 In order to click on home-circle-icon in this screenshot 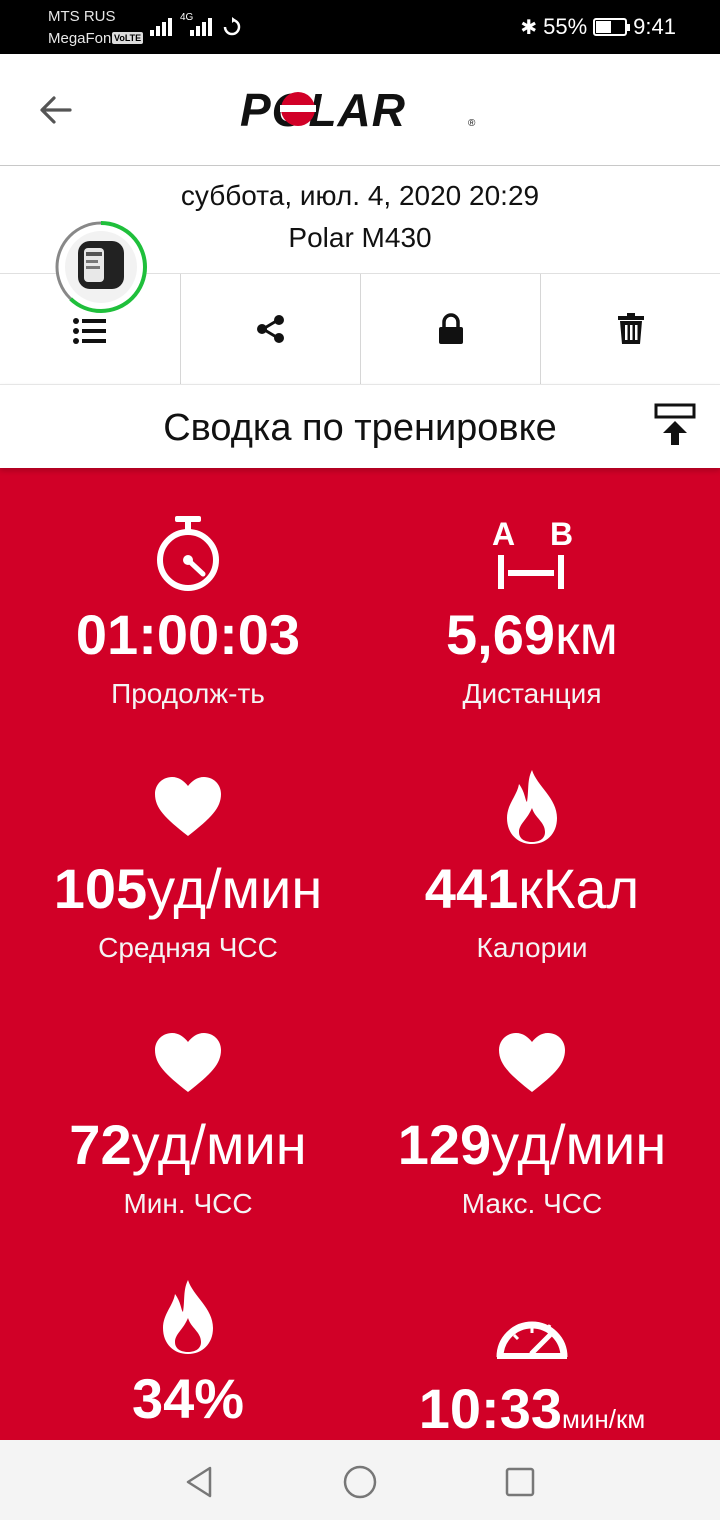, I will do `click(360, 1482)`.